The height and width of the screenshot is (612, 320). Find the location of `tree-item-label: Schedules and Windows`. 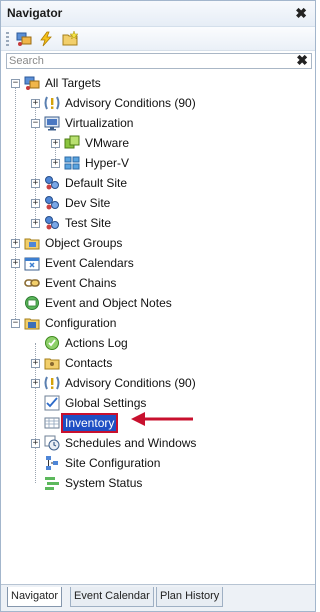

tree-item-label: Schedules and Windows is located at coordinates (131, 443).